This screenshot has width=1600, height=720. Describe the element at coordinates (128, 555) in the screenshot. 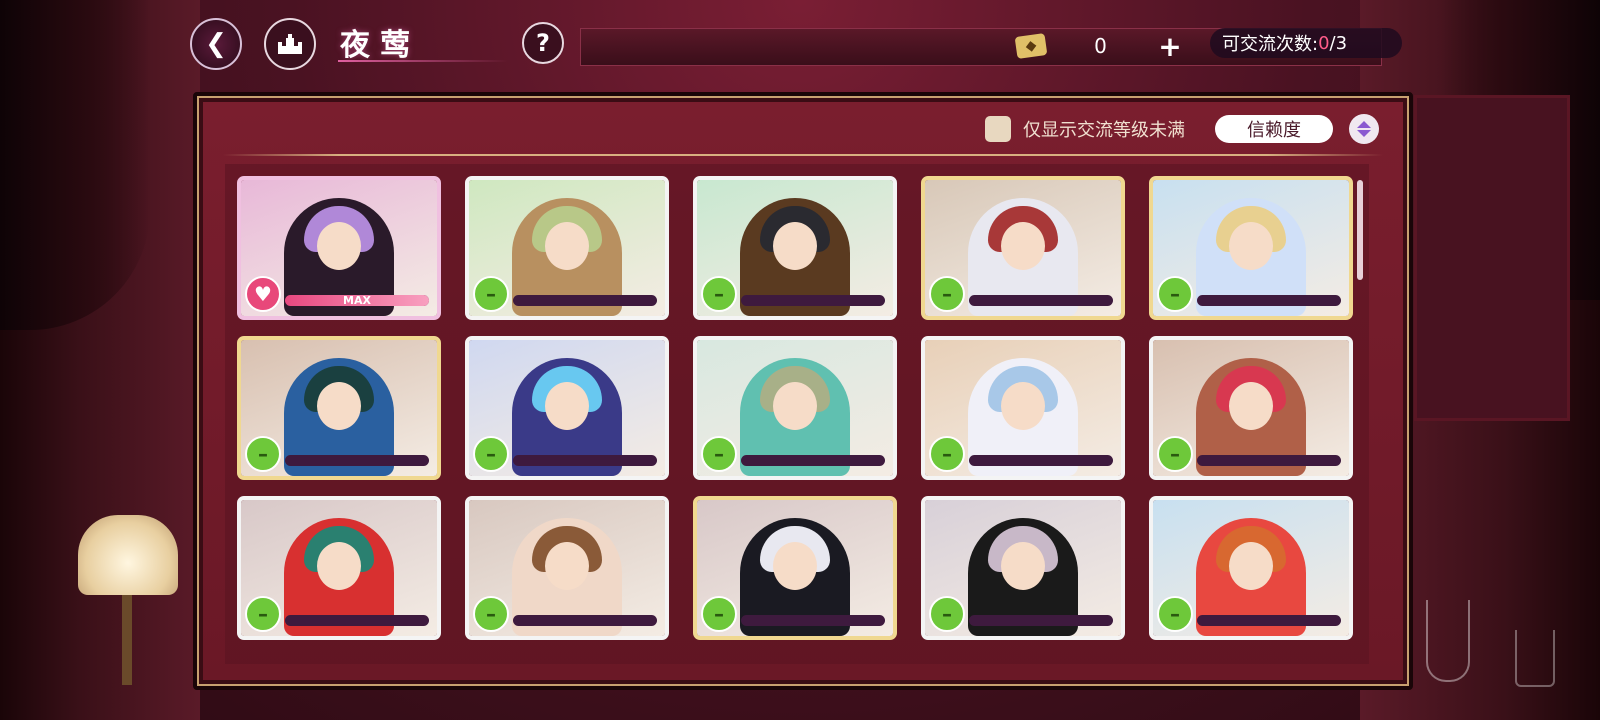

I see `table-lamp-icon` at that location.